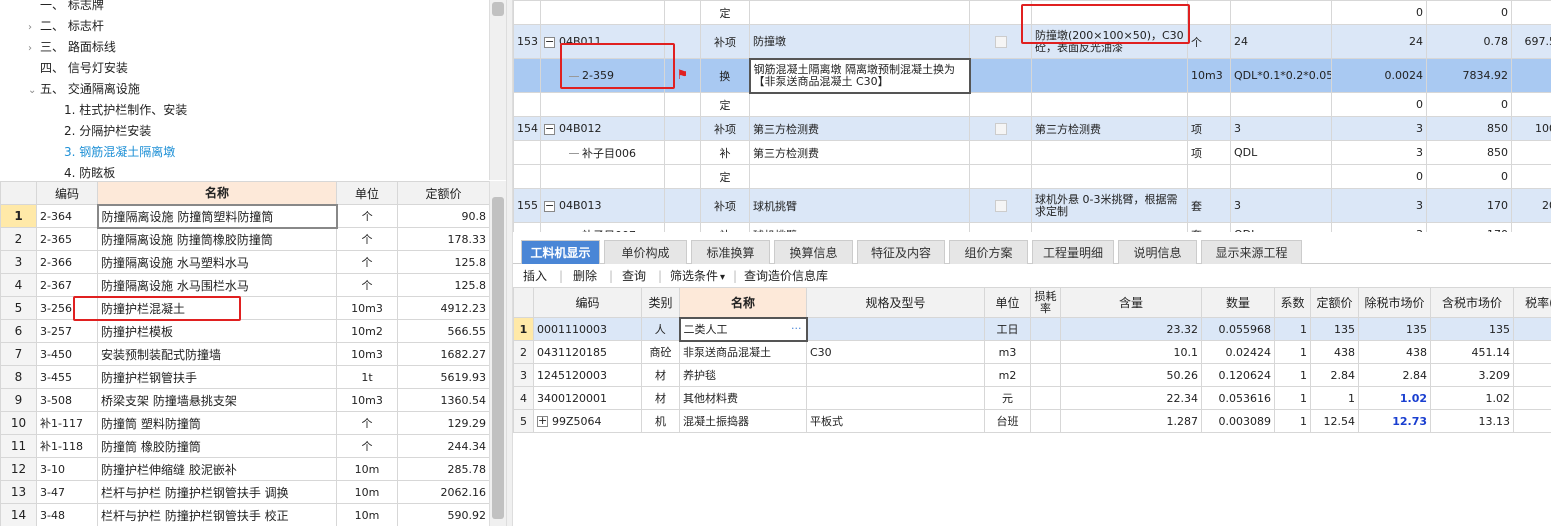  What do you see at coordinates (1109, 205) in the screenshot?
I see `bill-feature-cell: 球机外悬 0-3米挑臂，根据需求定制` at bounding box center [1109, 205].